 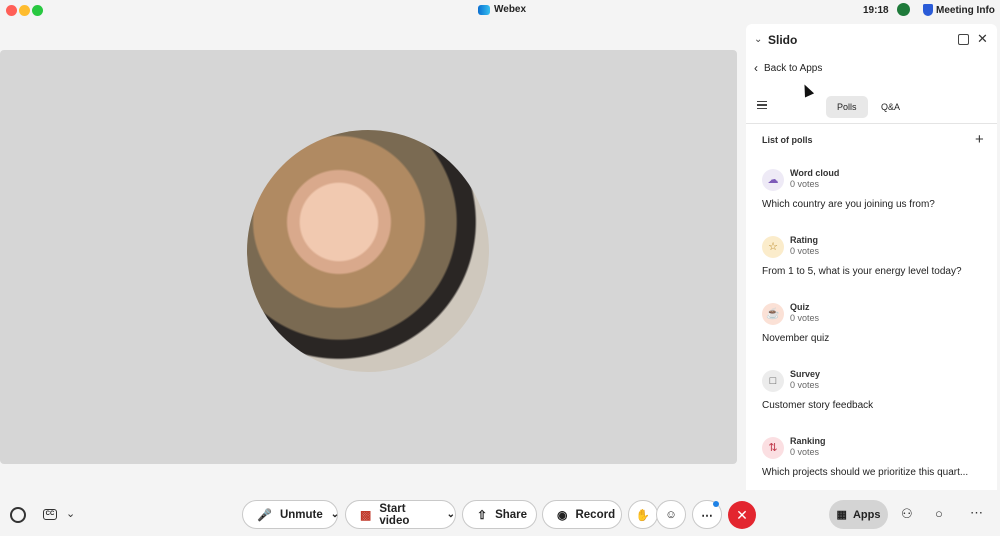 I want to click on cc-icon: CC, so click(x=50, y=514).